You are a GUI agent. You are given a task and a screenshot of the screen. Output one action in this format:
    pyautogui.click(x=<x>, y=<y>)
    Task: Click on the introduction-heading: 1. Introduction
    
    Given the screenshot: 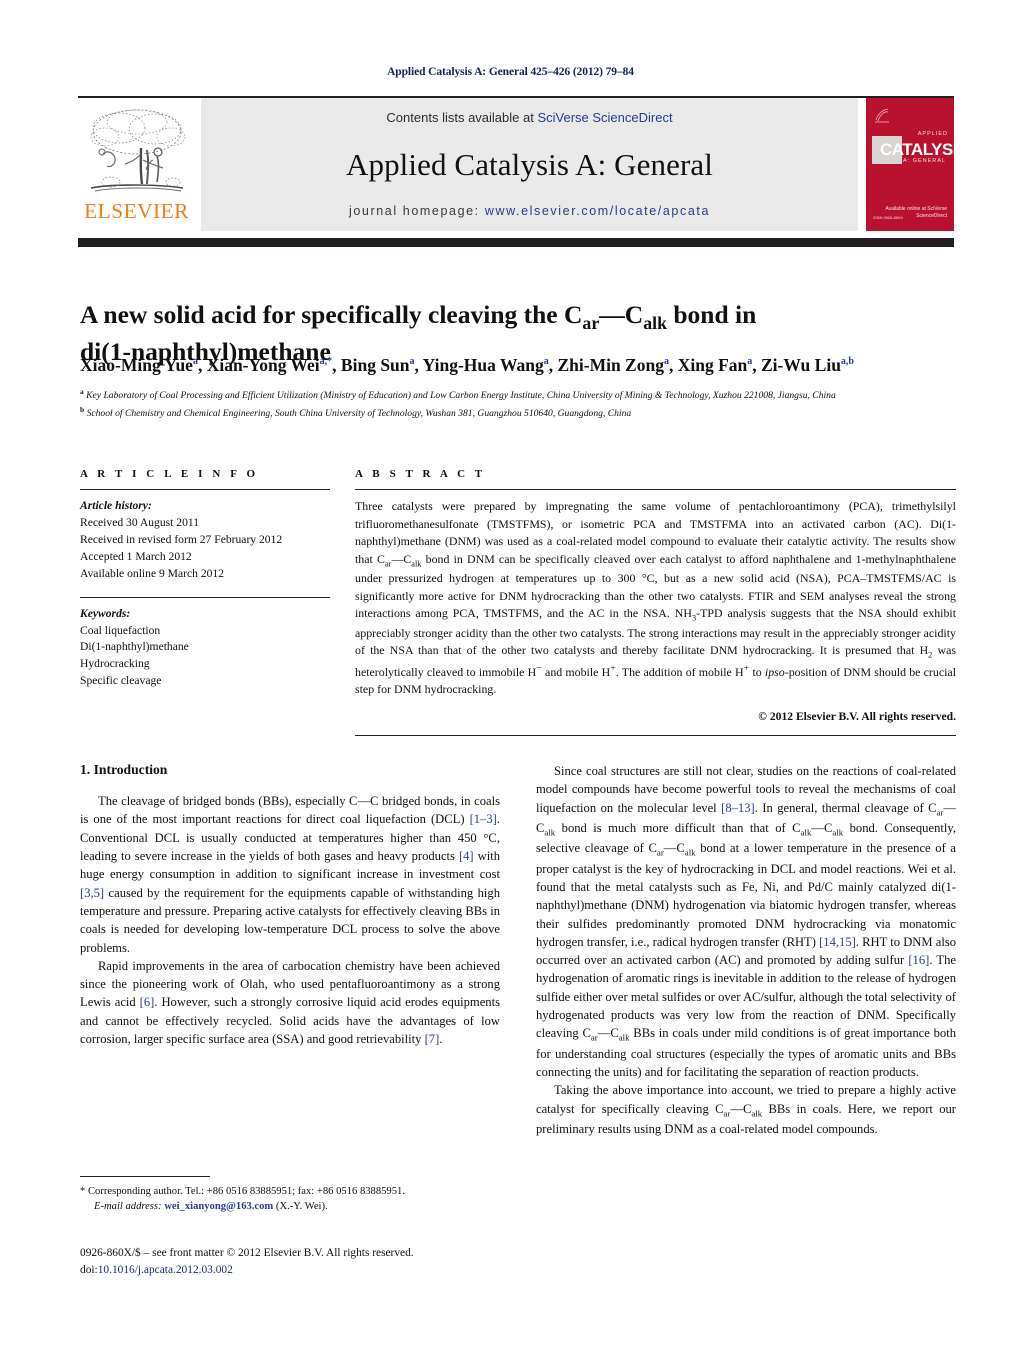 What is the action you would take?
    pyautogui.click(x=124, y=769)
    